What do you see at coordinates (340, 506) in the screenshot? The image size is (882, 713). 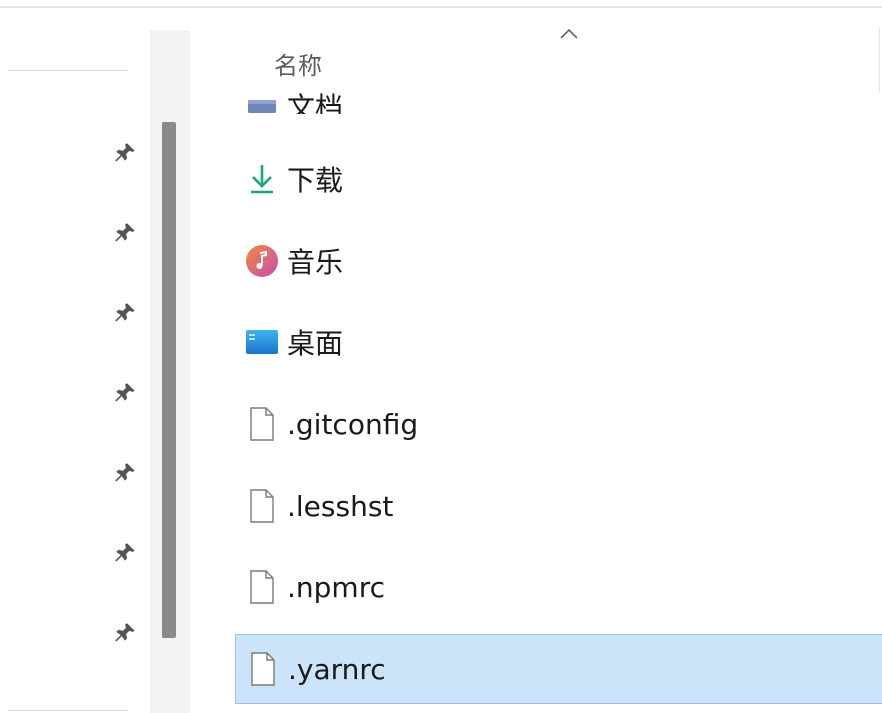 I see `file-name: .lesshst` at bounding box center [340, 506].